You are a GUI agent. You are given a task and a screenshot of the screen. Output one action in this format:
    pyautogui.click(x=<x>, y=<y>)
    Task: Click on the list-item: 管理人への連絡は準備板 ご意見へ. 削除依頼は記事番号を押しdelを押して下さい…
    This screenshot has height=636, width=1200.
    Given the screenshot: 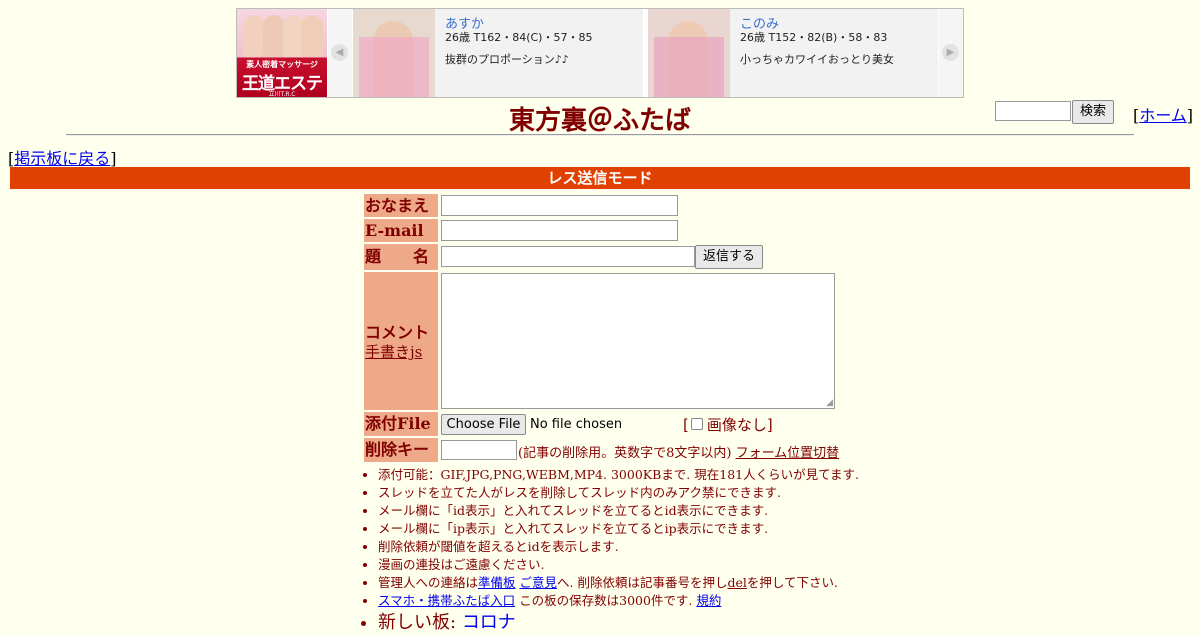 What is the action you would take?
    pyautogui.click(x=618, y=583)
    